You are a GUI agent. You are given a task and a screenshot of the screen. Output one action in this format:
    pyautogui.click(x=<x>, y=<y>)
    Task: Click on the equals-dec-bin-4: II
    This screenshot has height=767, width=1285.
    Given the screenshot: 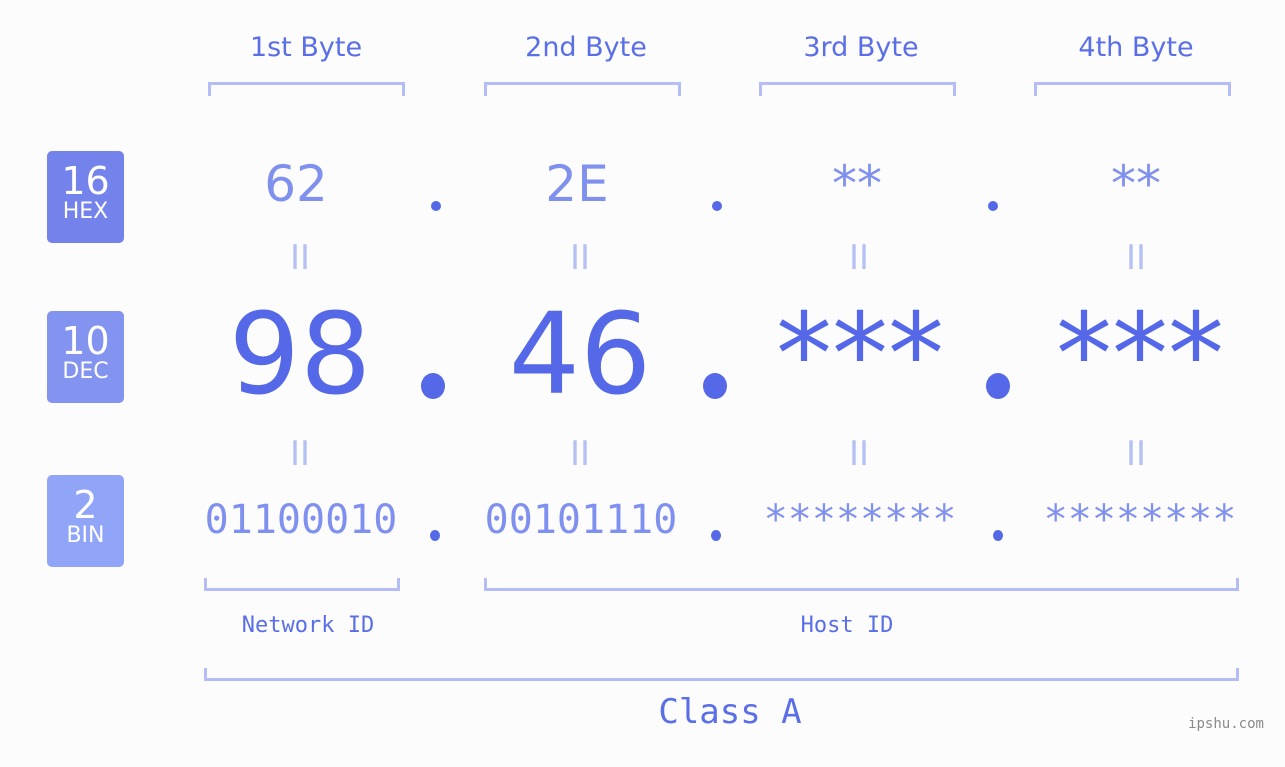 What is the action you would take?
    pyautogui.click(x=1136, y=454)
    